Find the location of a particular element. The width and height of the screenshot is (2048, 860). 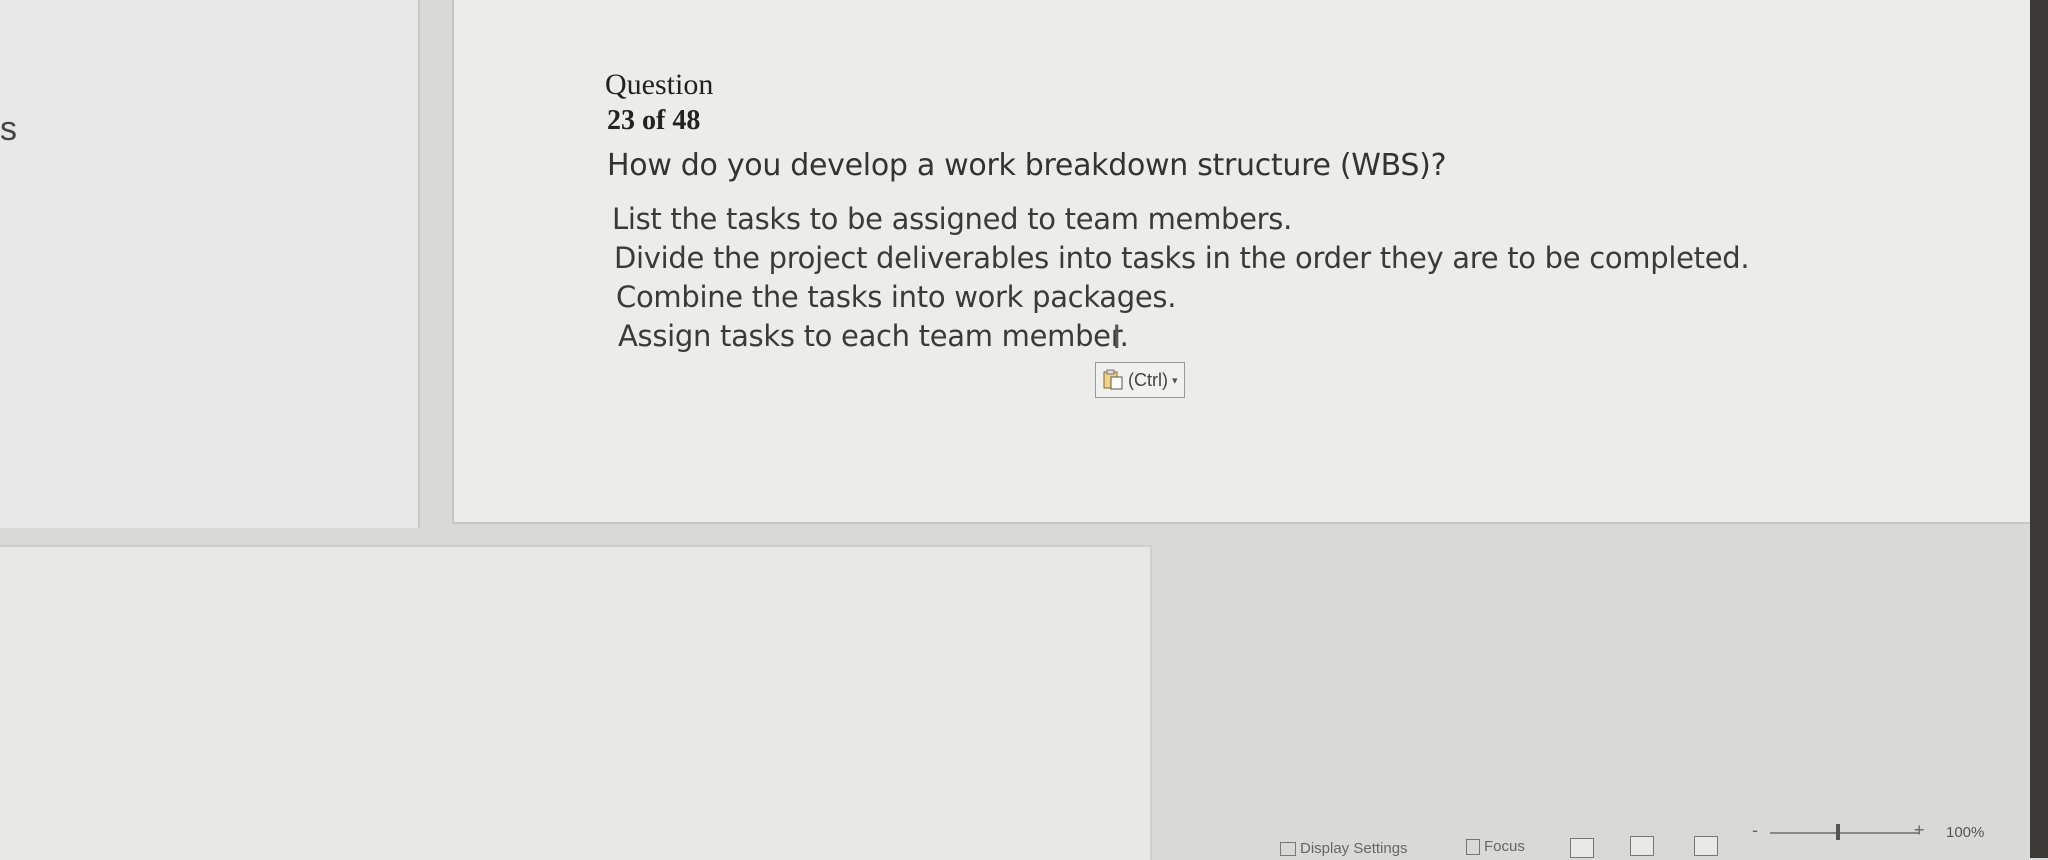

clipboard-icon is located at coordinates (1113, 380).